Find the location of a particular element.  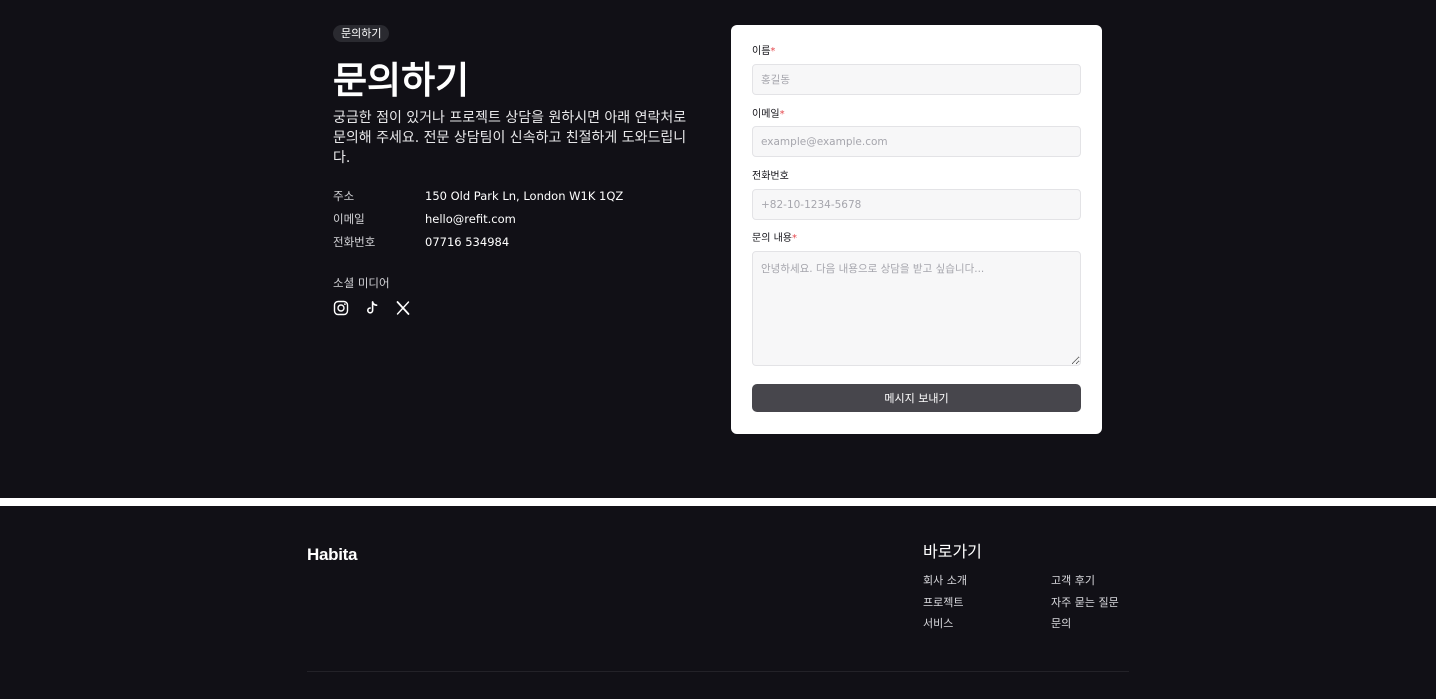

name-label-text: 이름 is located at coordinates (761, 51).